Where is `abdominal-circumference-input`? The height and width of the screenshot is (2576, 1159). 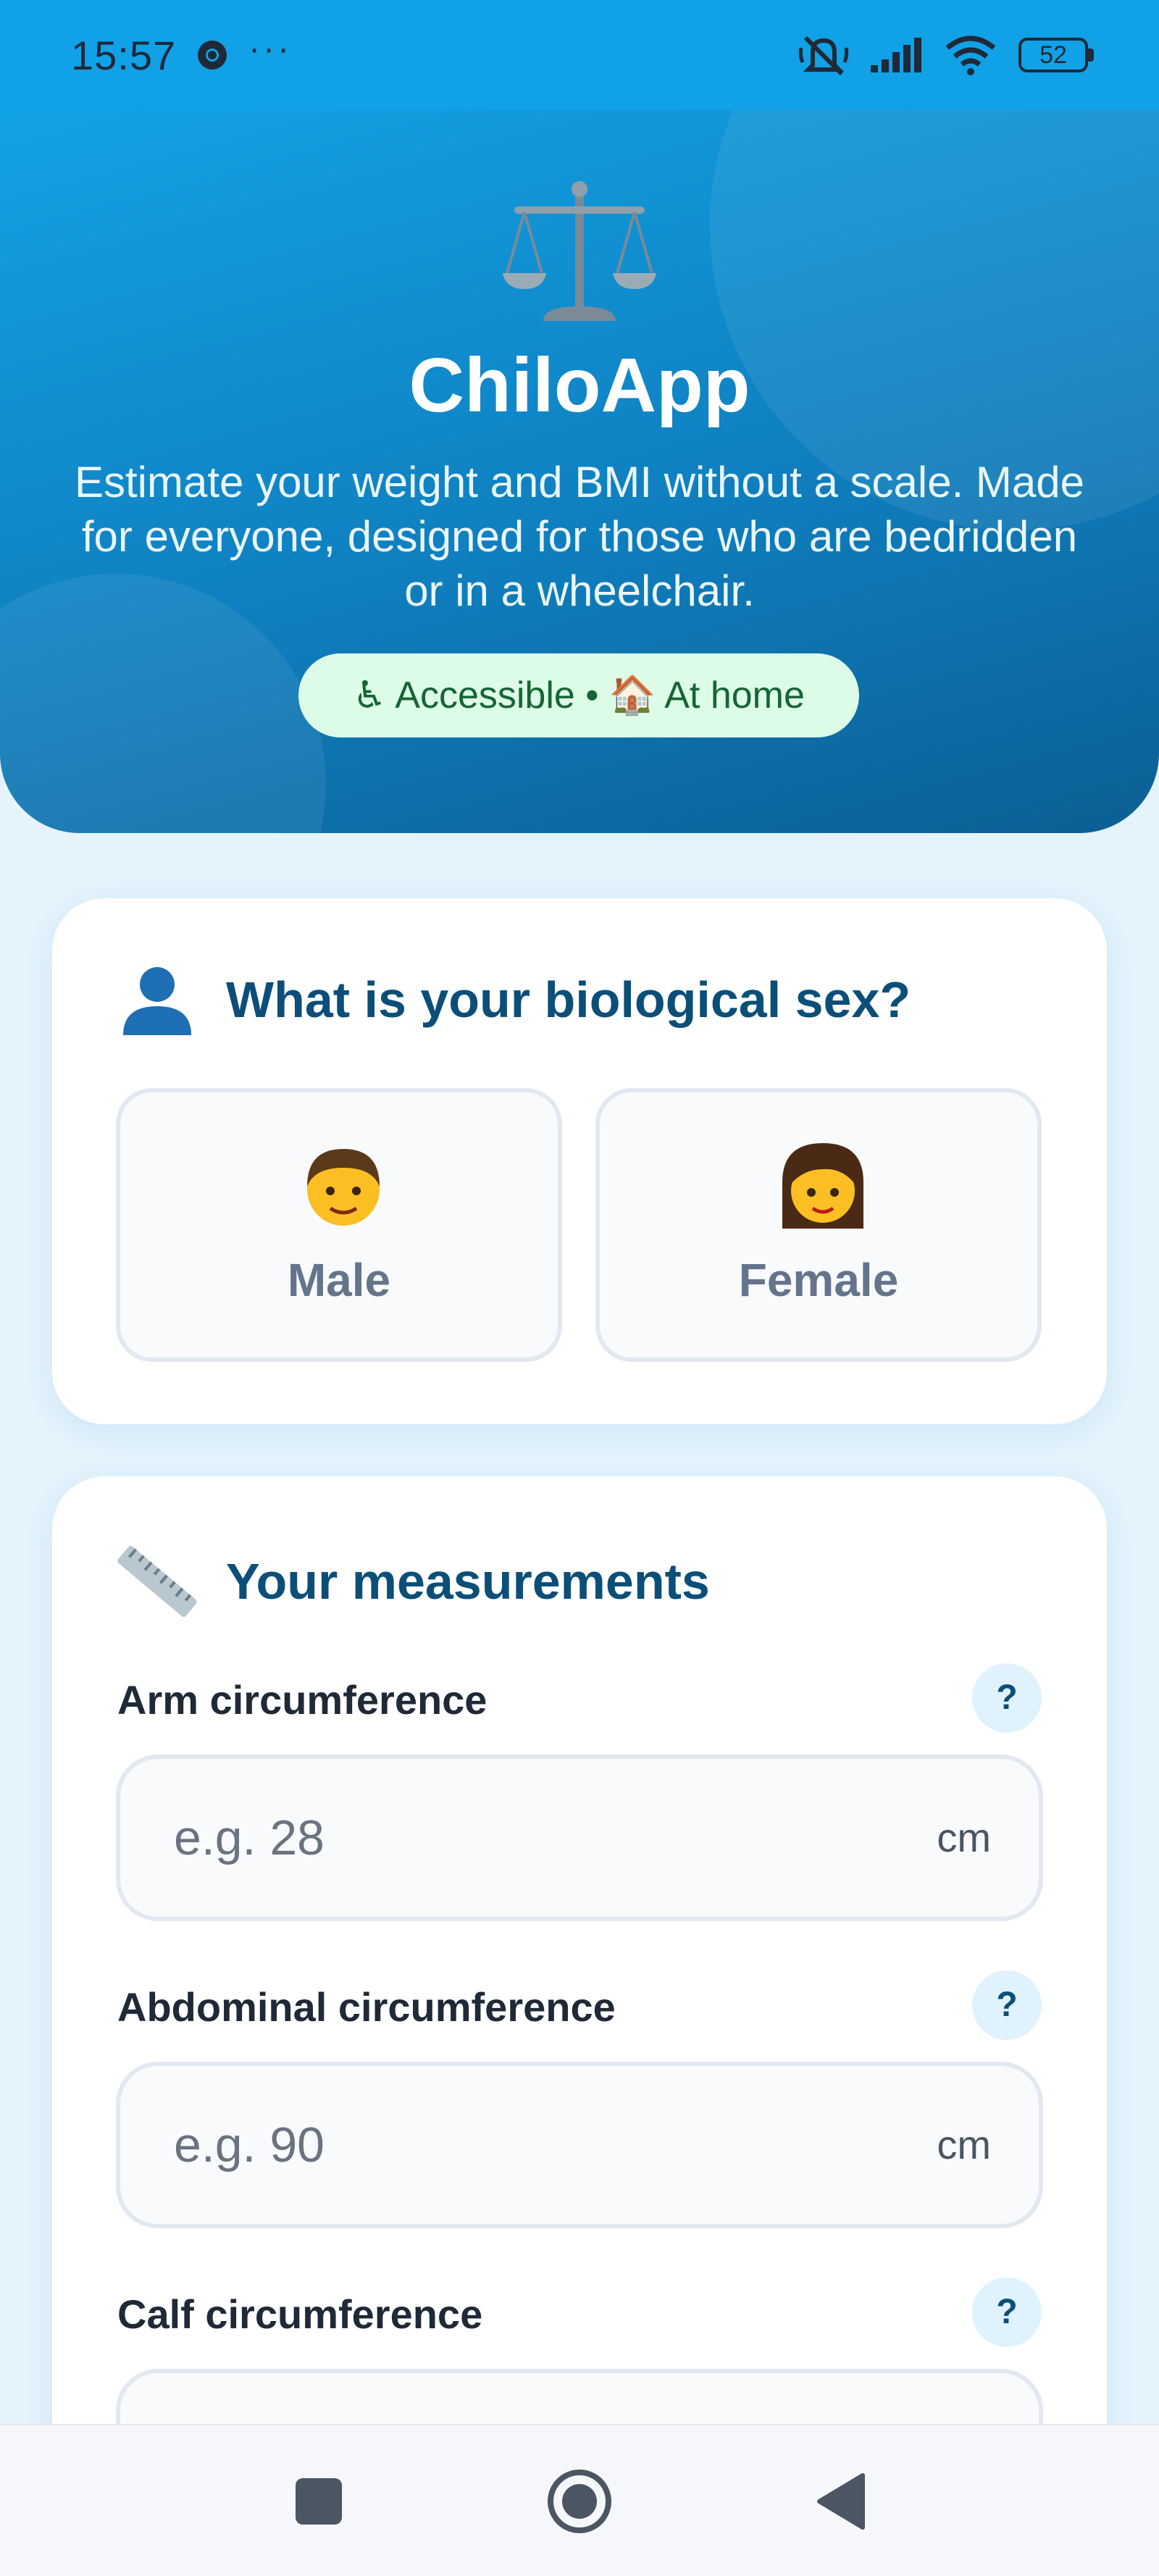
abdominal-circumference-input is located at coordinates (500, 2145).